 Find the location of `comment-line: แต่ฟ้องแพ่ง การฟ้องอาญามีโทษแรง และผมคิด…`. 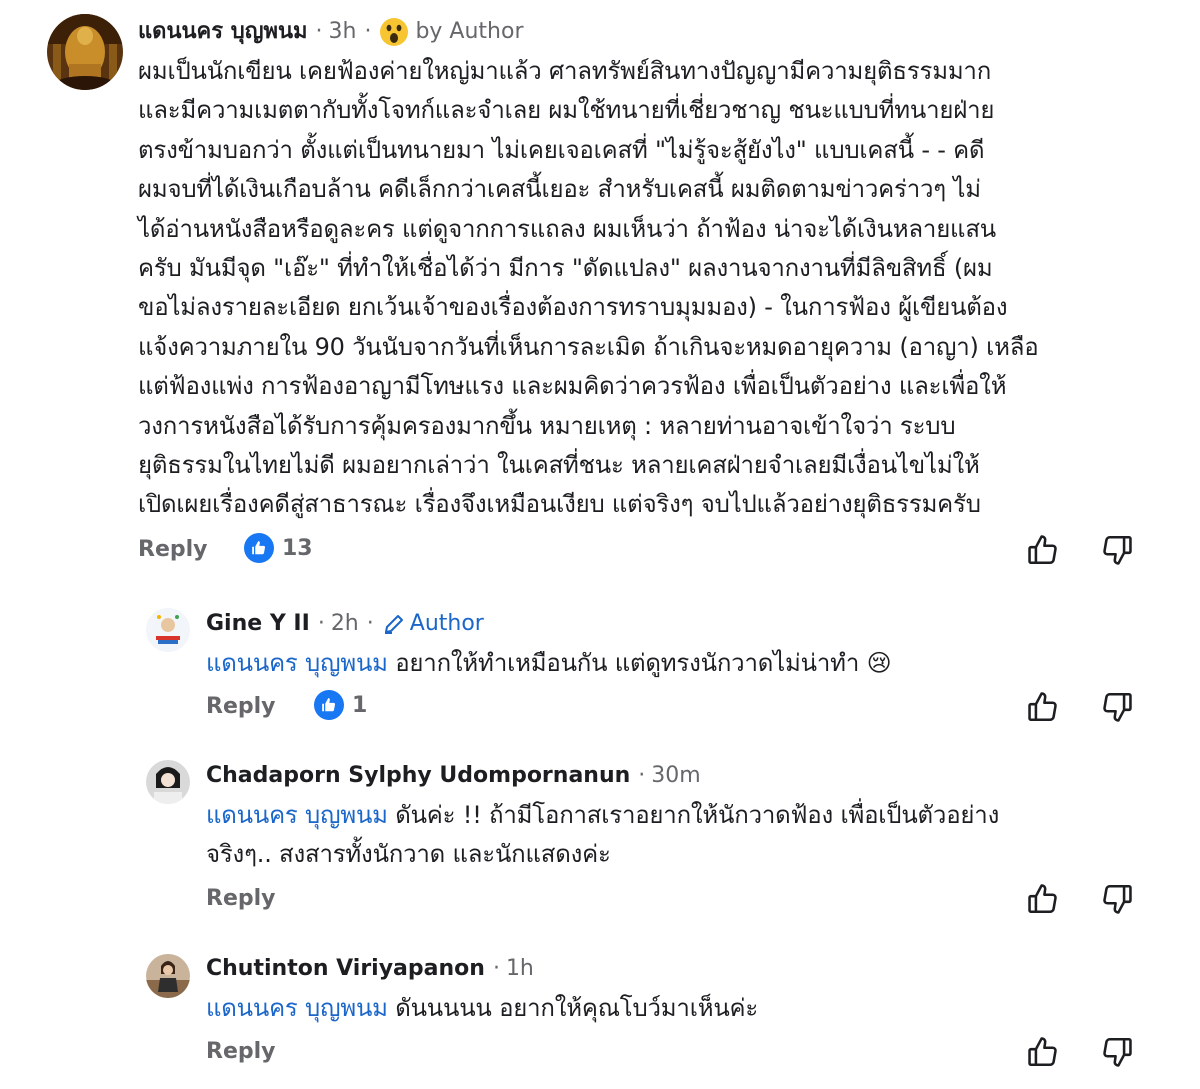

comment-line: แต่ฟ้องแพ่ง การฟ้องอาญามีโทษแรง และผมคิด… is located at coordinates (572, 386).